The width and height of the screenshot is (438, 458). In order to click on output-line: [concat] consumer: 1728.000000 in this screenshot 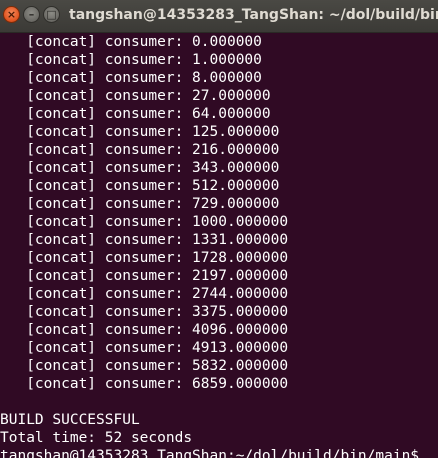, I will do `click(144, 258)`.